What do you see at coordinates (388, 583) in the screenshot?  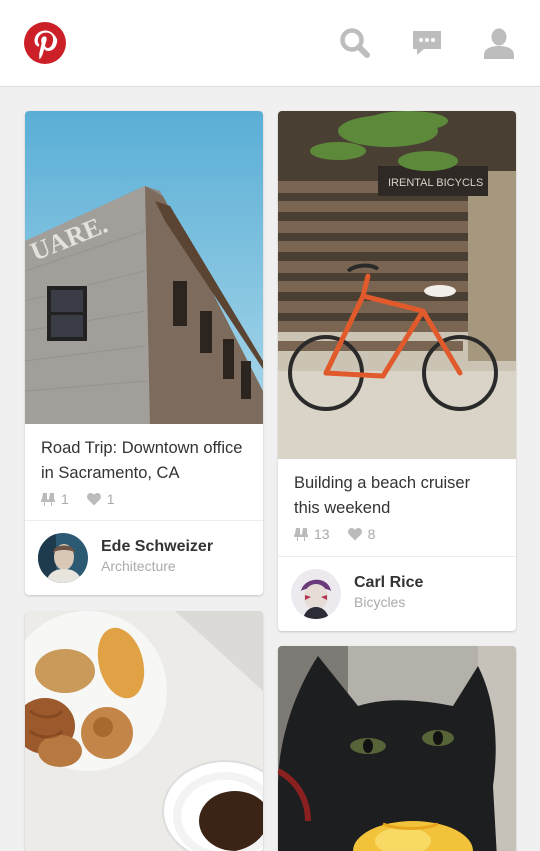 I see `owner-name: Carl Rice` at bounding box center [388, 583].